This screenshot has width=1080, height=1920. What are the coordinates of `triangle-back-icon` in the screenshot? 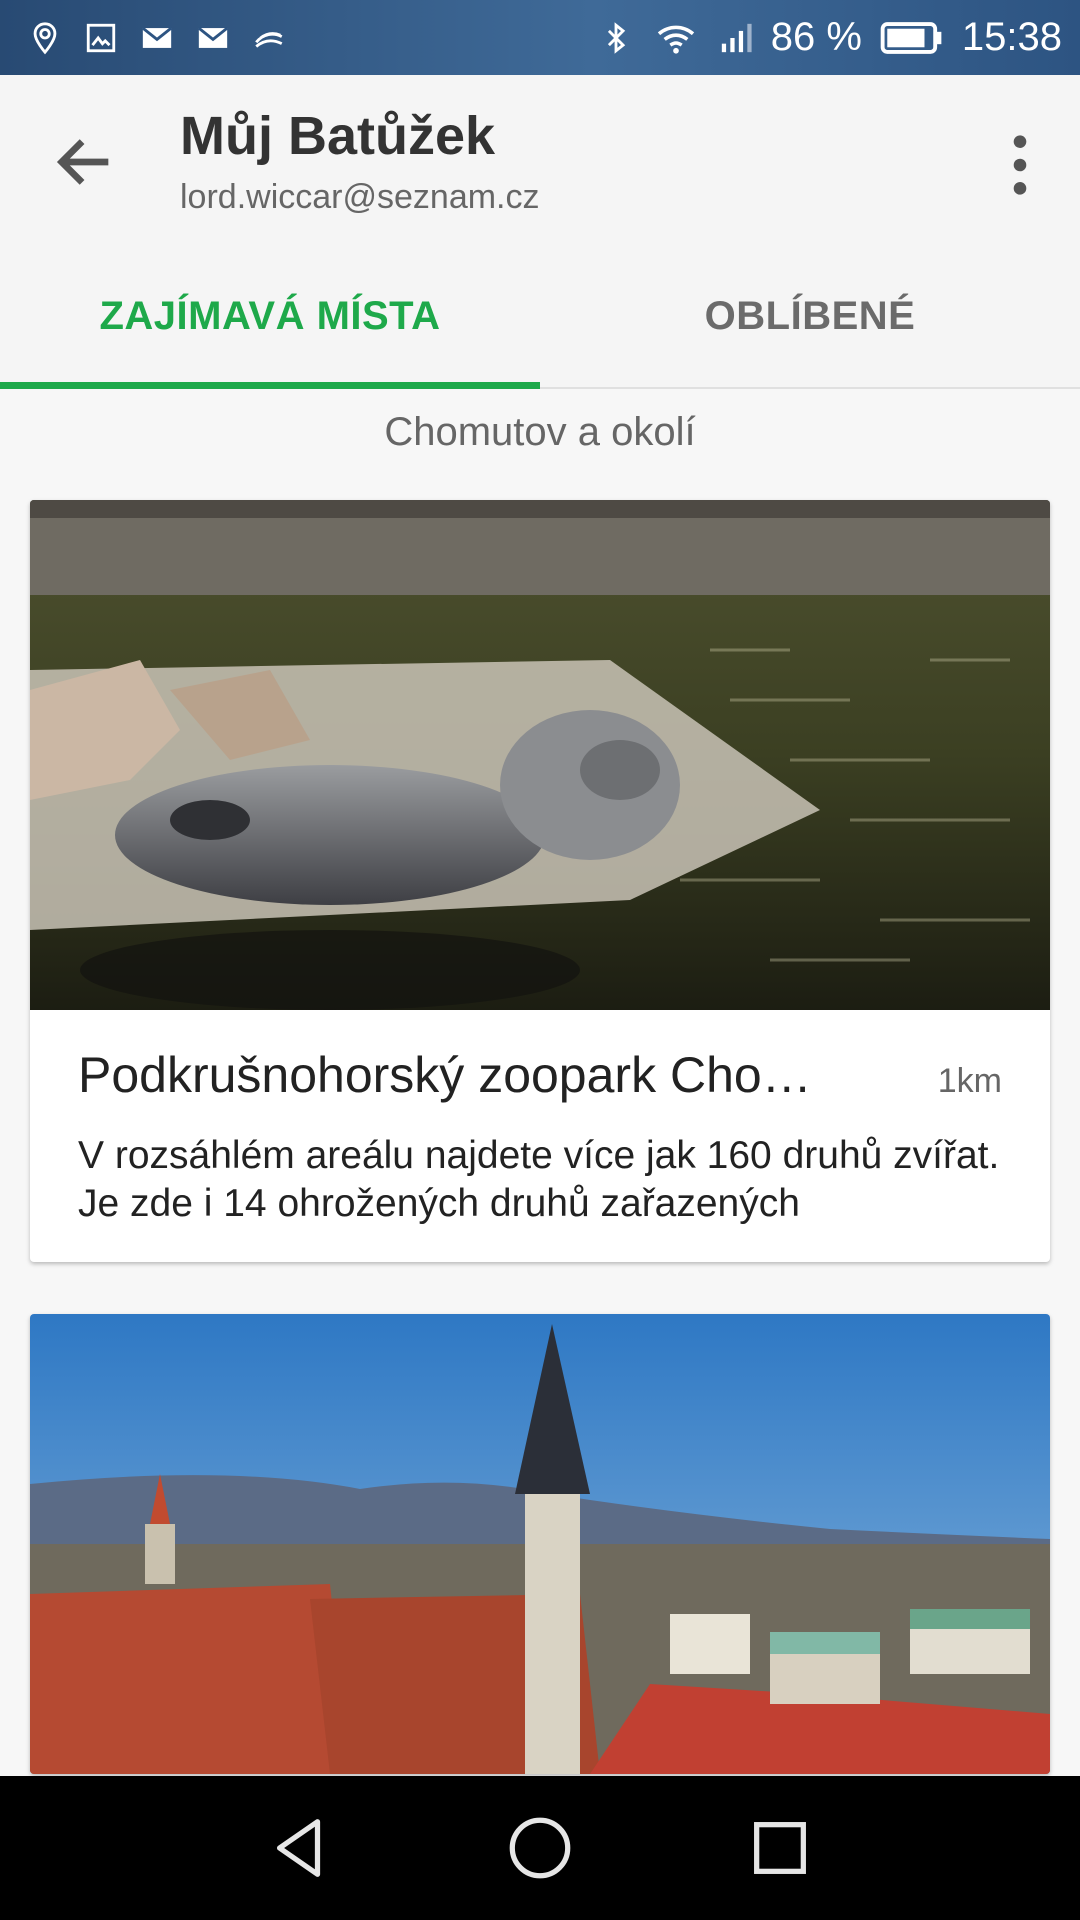 It's located at (298, 1848).